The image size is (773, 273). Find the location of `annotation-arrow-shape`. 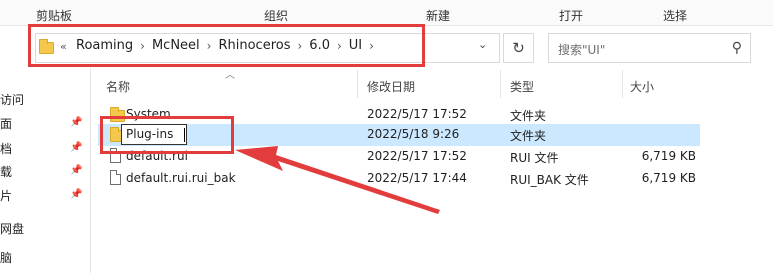

annotation-arrow-shape is located at coordinates (337, 180).